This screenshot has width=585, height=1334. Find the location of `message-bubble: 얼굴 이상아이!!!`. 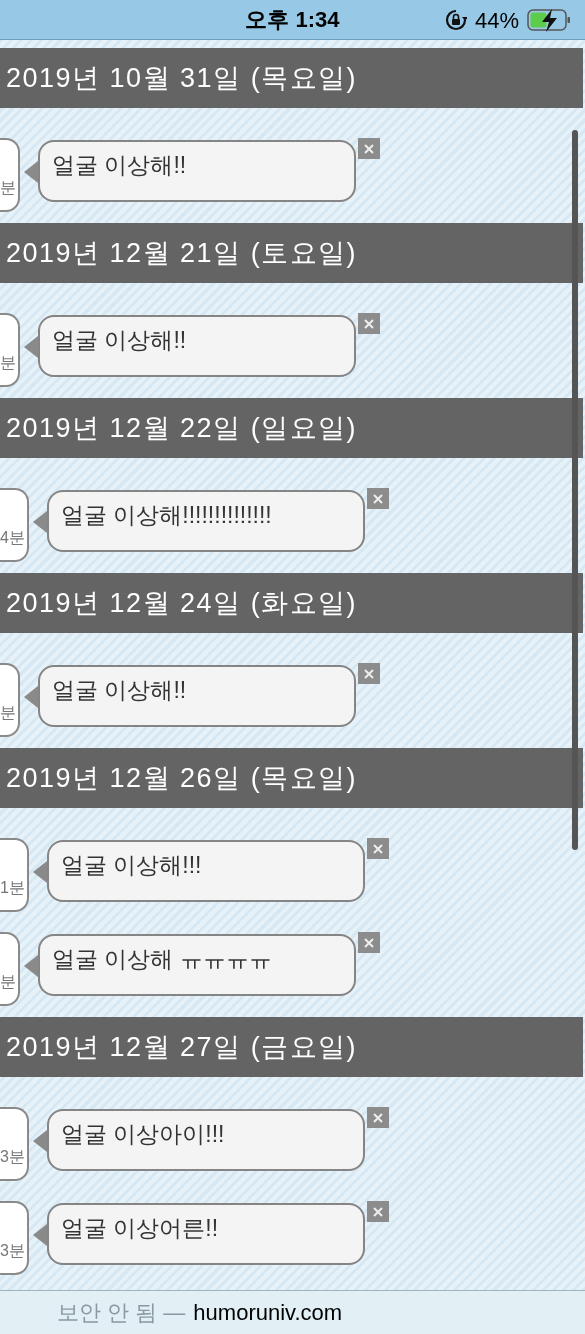

message-bubble: 얼굴 이상아이!!! is located at coordinates (205, 1140).